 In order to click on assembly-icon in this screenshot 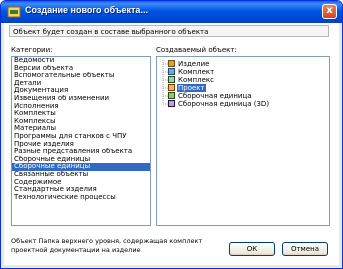, I will do `click(171, 95)`.